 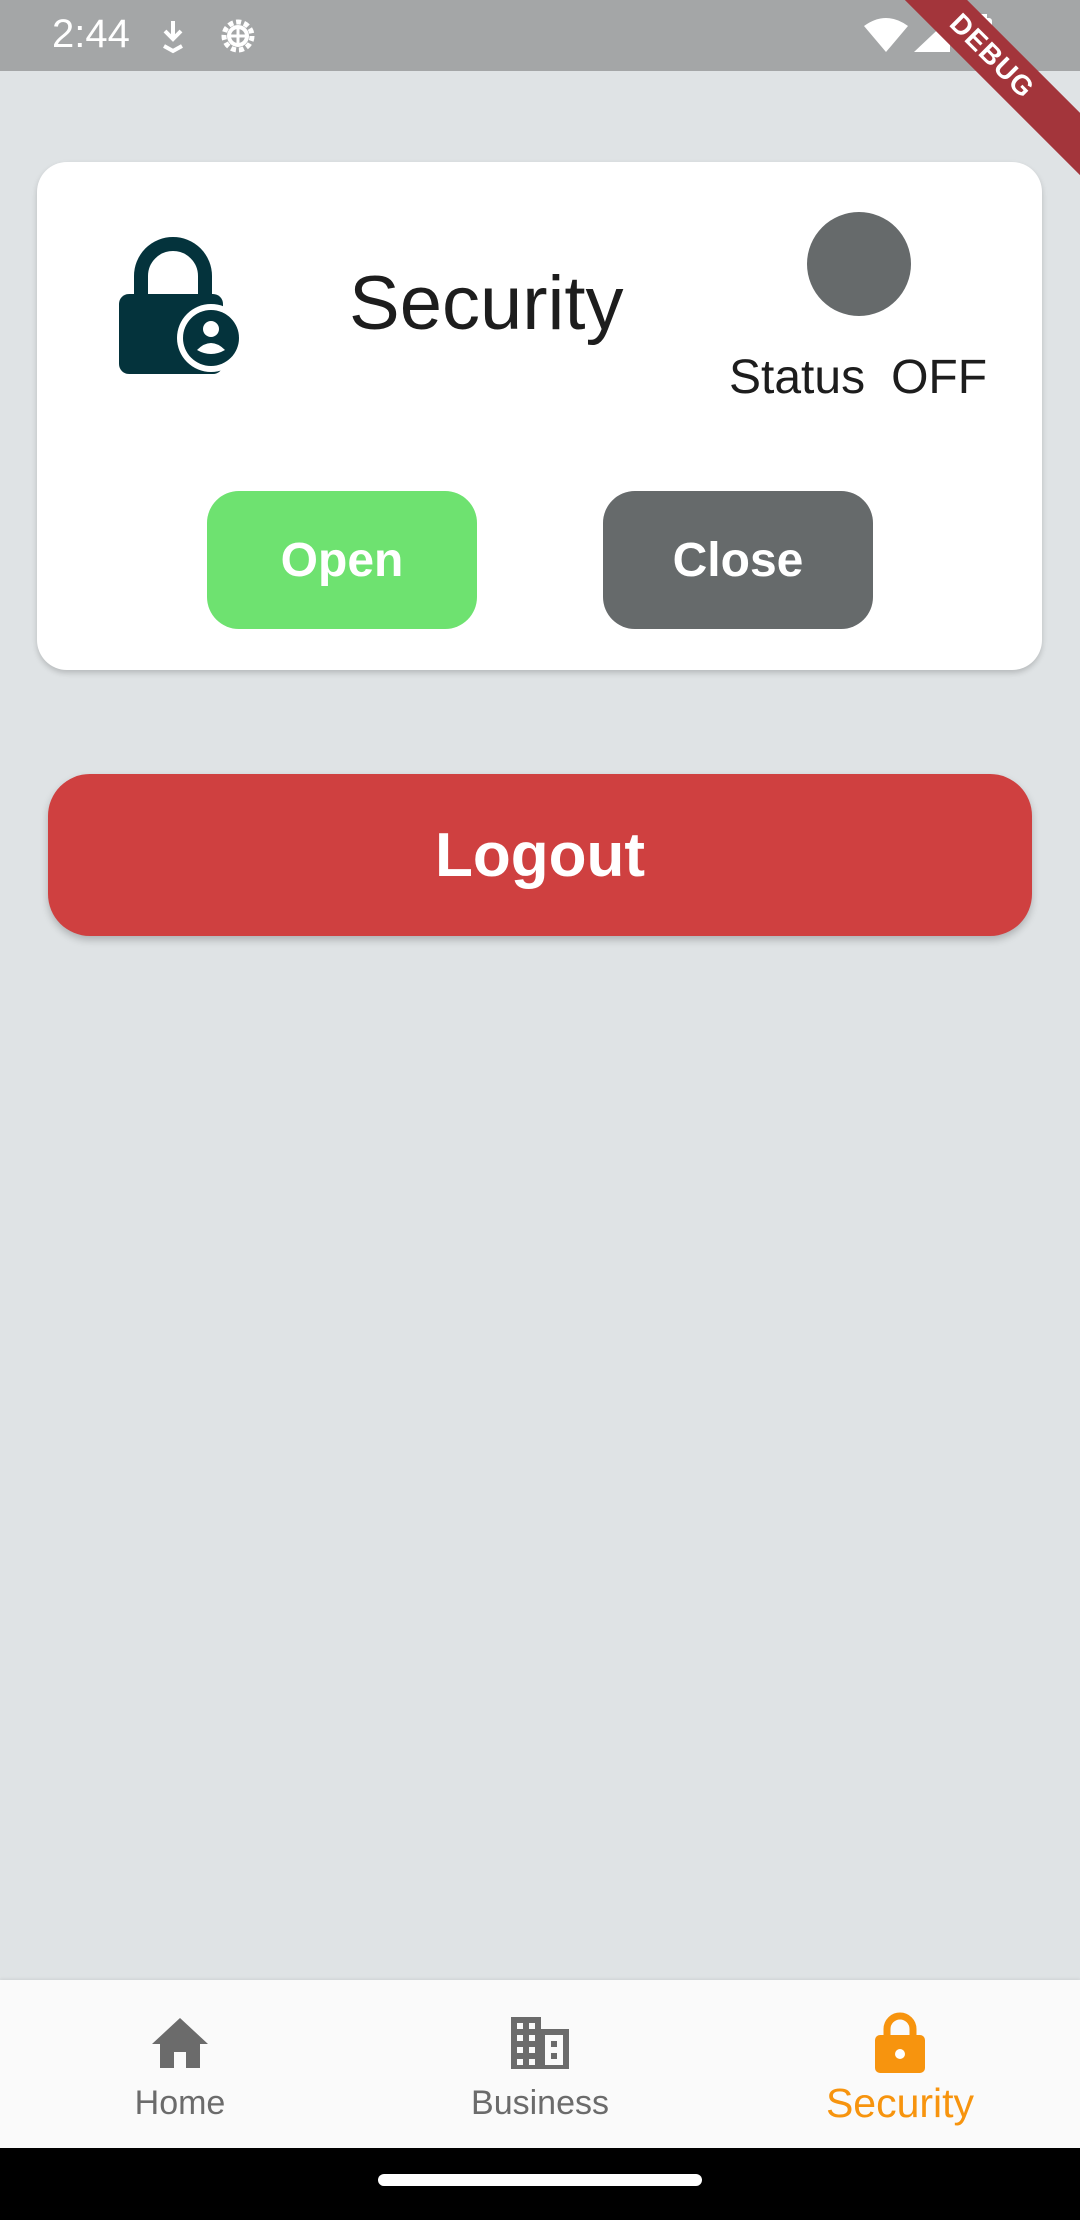 What do you see at coordinates (173, 38) in the screenshot?
I see `download-icon` at bounding box center [173, 38].